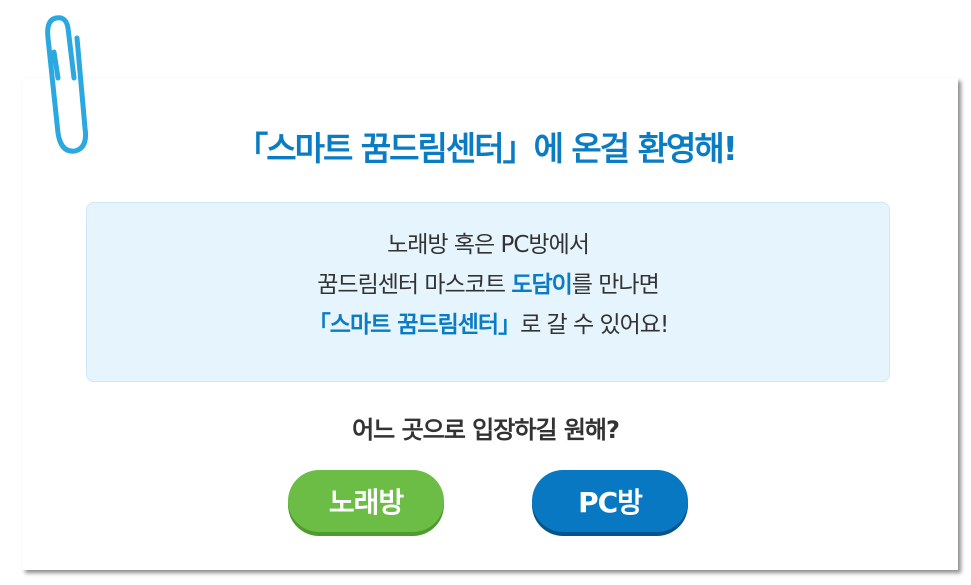 This screenshot has height=585, width=971. Describe the element at coordinates (414, 285) in the screenshot. I see `info-text: 꿈드림센터 마스코트` at that location.